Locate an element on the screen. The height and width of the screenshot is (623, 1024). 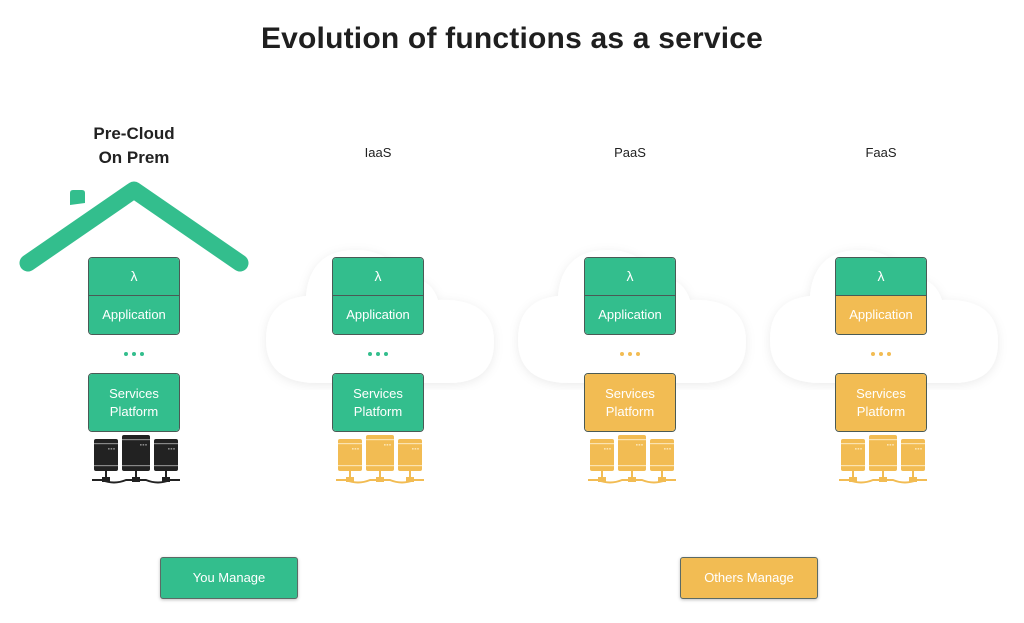
stack-paas: λ Application Services Platform is located at coordinates (630, 344).